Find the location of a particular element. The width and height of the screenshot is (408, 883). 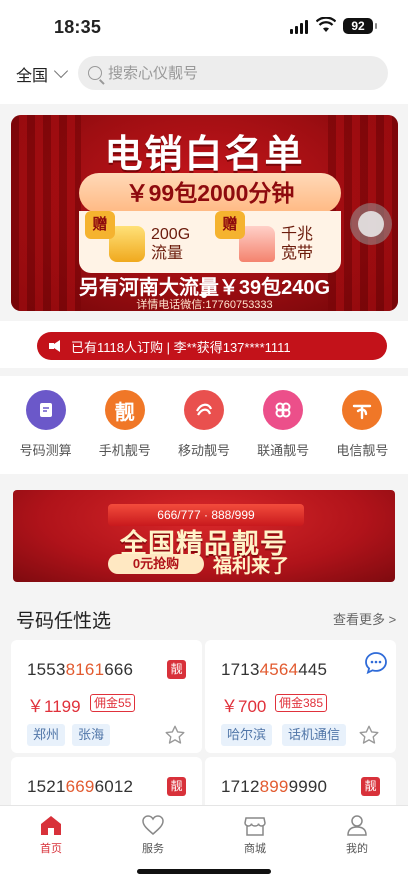

chevron-down-icon is located at coordinates (61, 71).